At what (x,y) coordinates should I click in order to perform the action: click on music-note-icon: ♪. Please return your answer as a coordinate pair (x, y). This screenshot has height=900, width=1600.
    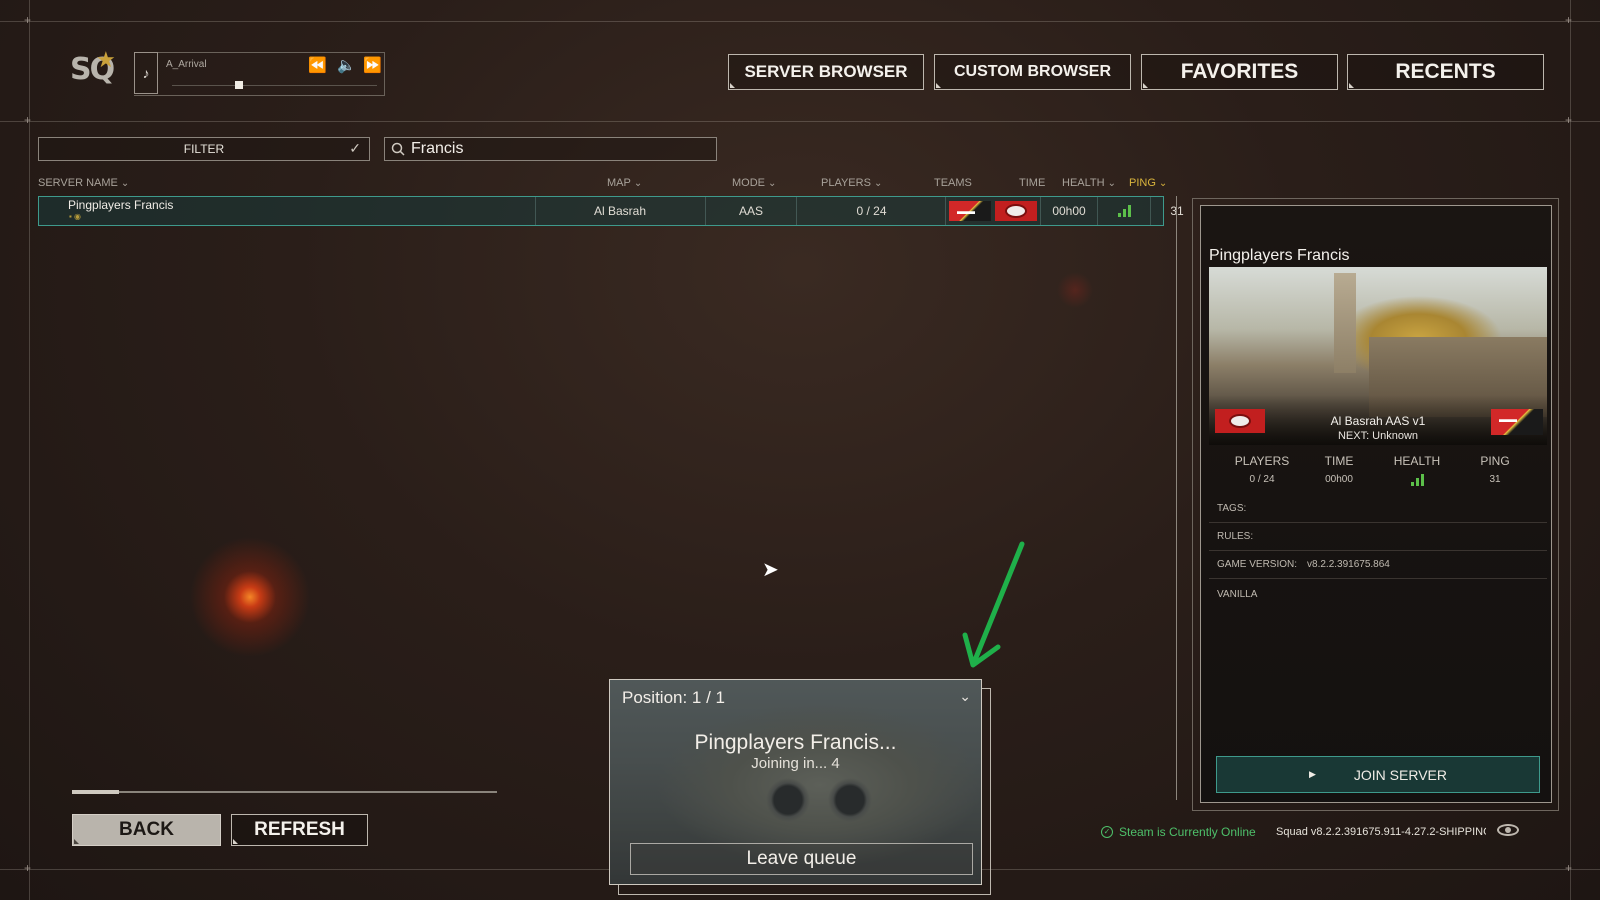
    Looking at the image, I should click on (146, 73).